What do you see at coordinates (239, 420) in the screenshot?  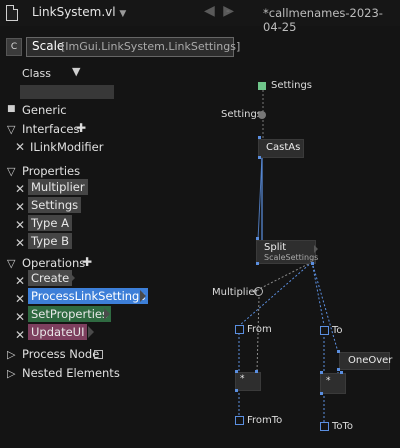 I see `fromto-pad-icon` at bounding box center [239, 420].